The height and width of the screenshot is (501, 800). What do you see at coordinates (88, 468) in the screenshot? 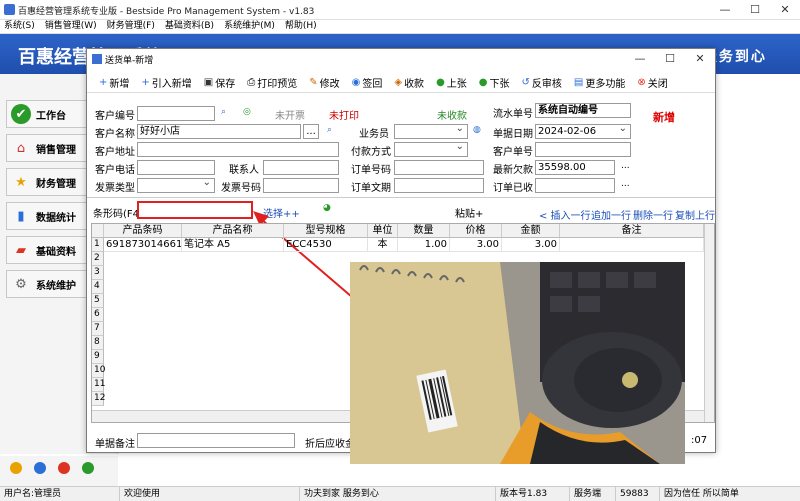
I see `refresh-icon` at bounding box center [88, 468].